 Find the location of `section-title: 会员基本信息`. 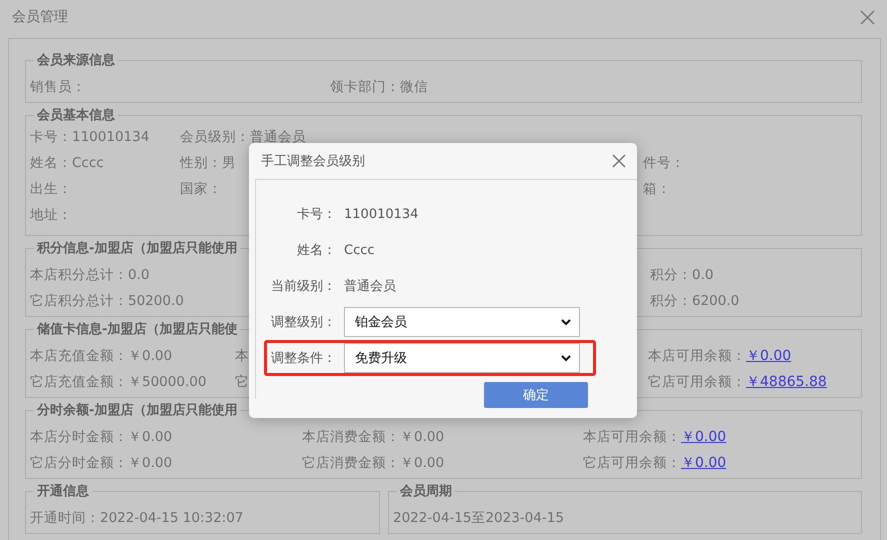

section-title: 会员基本信息 is located at coordinates (76, 115).